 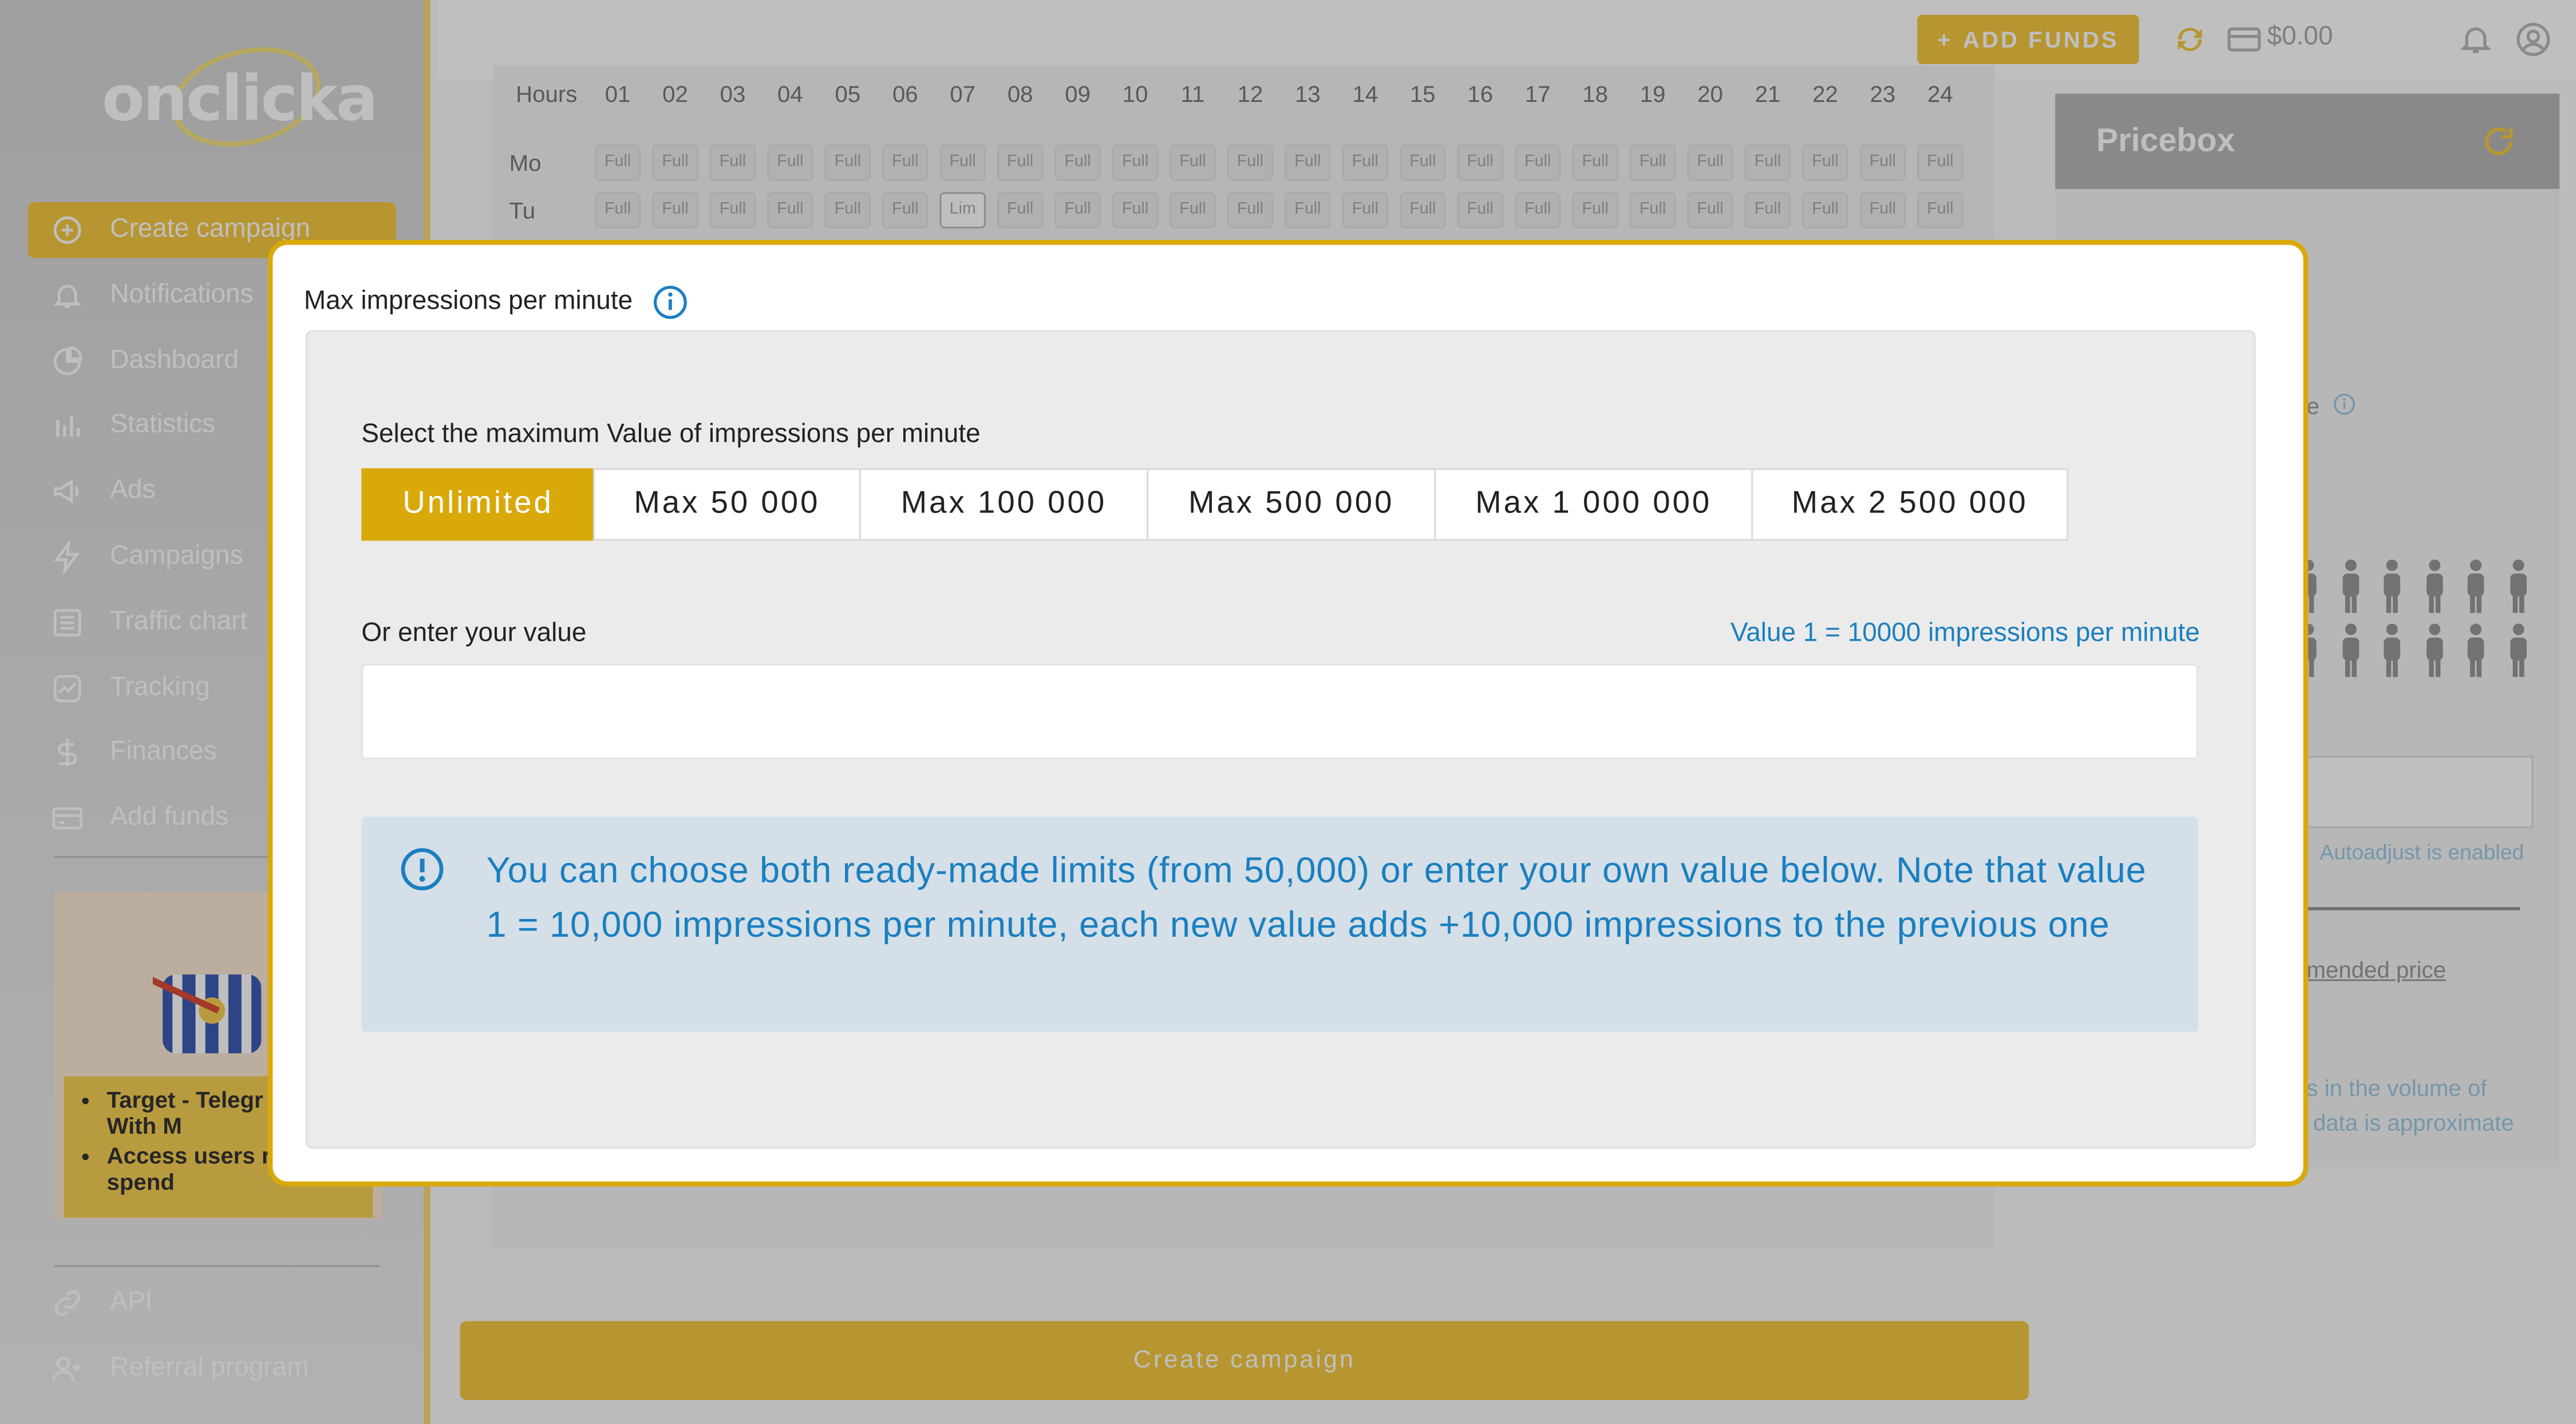 I want to click on custom-value-input, so click(x=1279, y=711).